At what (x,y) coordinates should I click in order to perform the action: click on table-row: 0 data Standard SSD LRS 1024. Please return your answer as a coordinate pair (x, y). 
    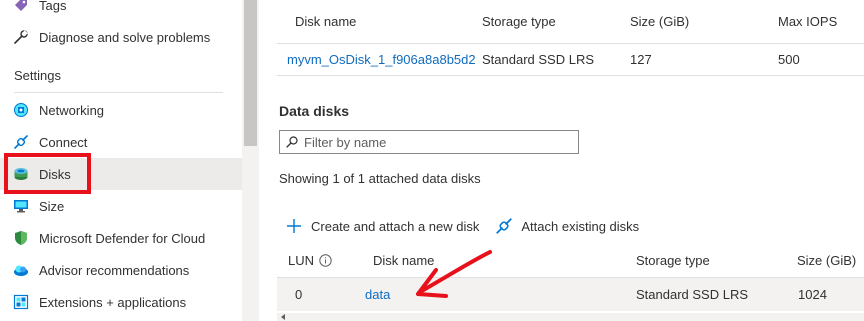
    Looking at the image, I should click on (570, 294).